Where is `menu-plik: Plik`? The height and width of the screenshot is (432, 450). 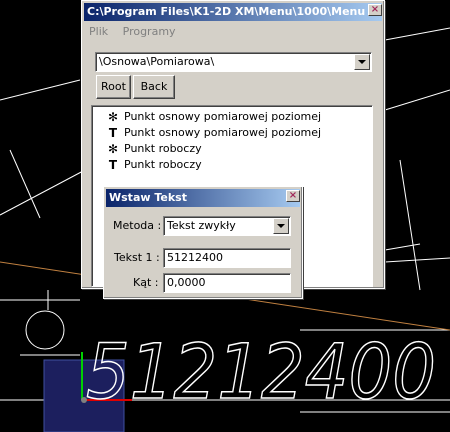 menu-plik: Plik is located at coordinates (98, 31).